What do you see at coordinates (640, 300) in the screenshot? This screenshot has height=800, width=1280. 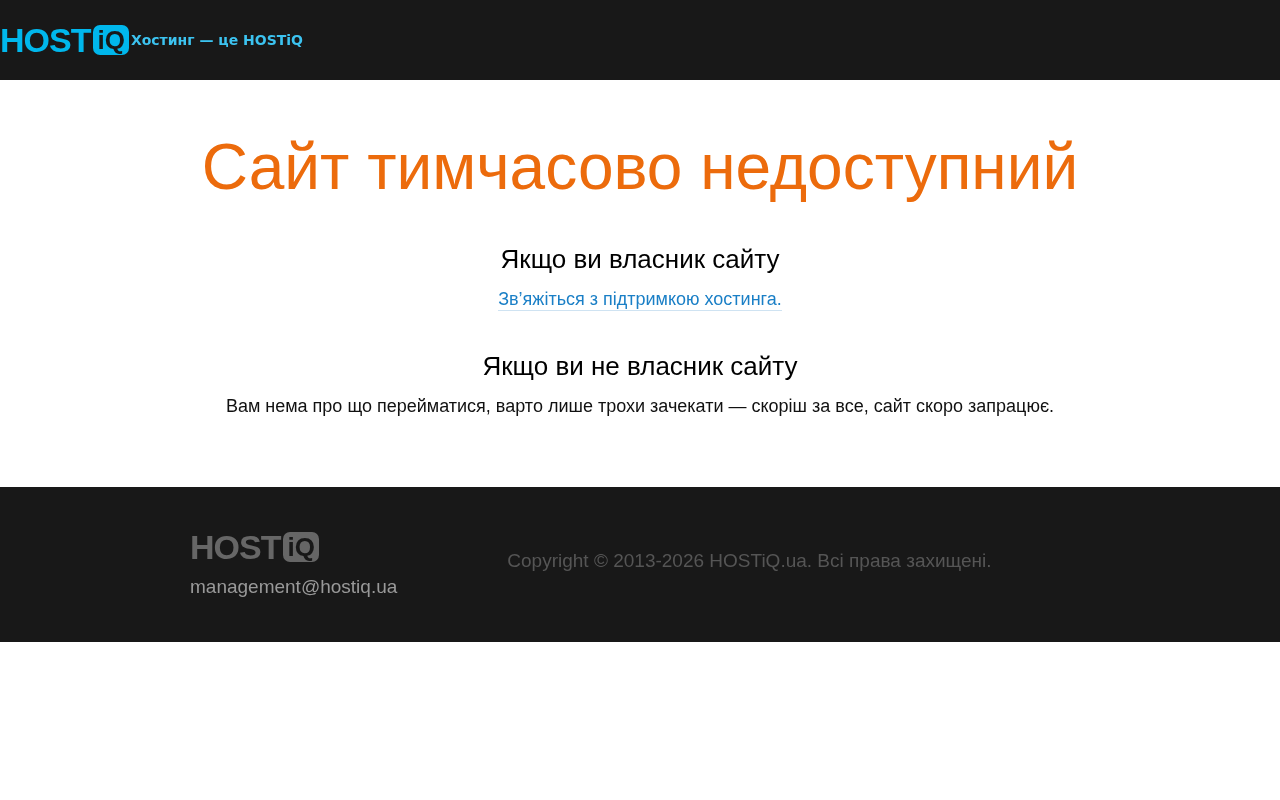 I see `support-link: Зв’яжіться з підтримкою хостинга.` at bounding box center [640, 300].